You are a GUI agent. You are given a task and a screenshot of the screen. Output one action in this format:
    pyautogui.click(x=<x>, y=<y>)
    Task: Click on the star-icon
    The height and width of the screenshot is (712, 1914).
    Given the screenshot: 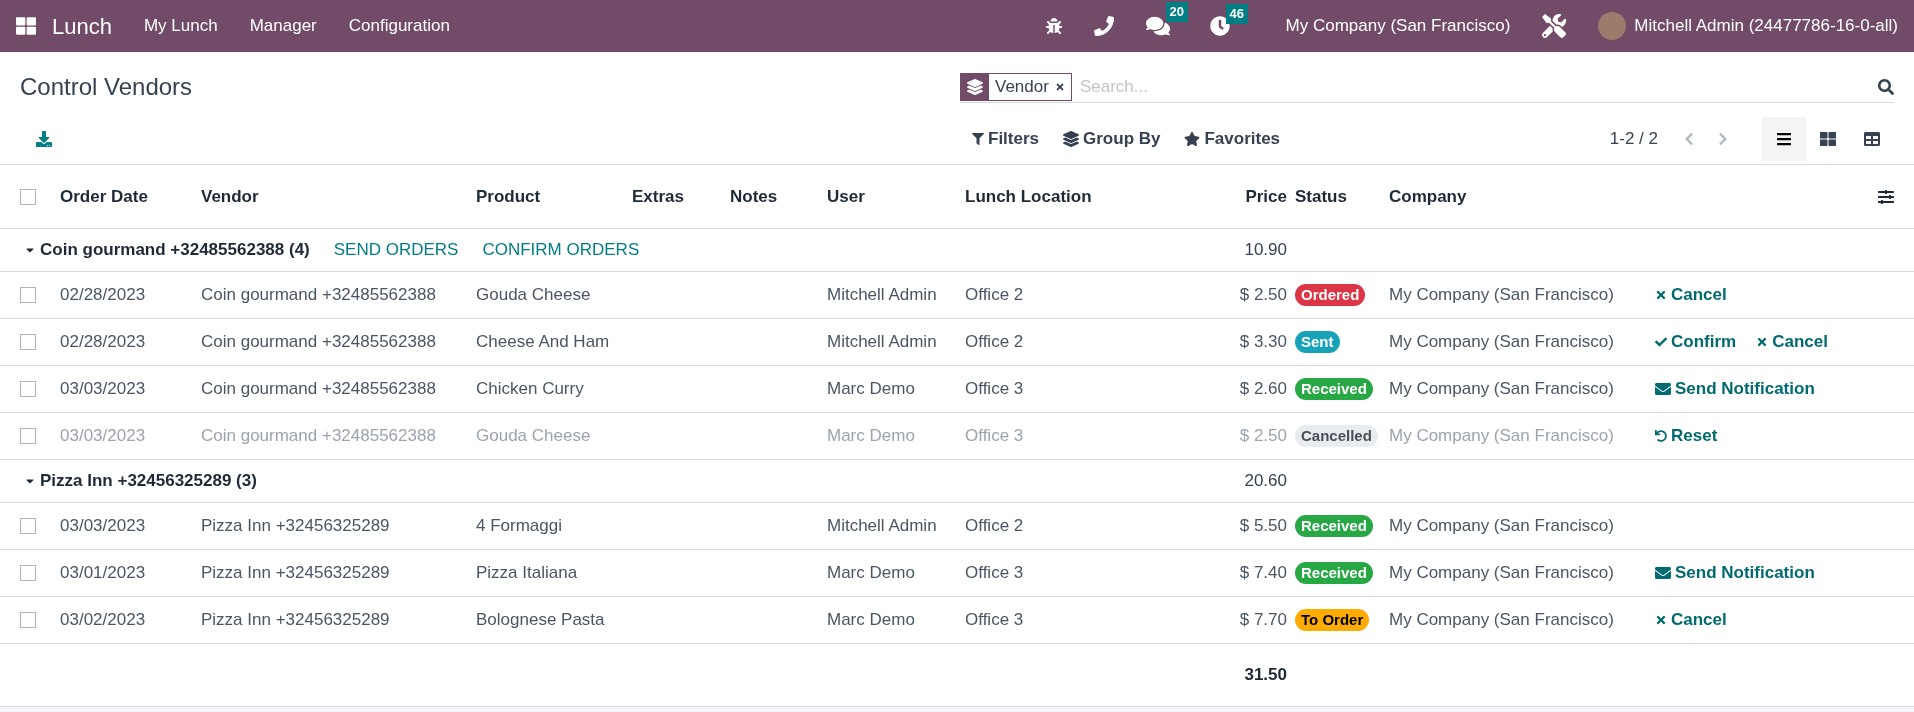 What is the action you would take?
    pyautogui.click(x=1192, y=139)
    